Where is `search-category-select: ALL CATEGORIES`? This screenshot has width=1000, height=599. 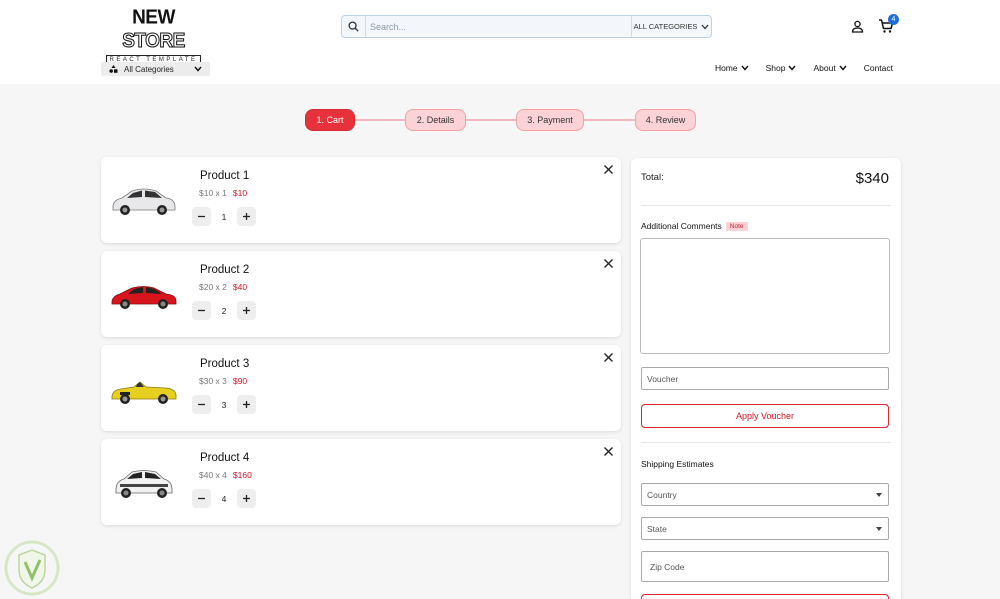
search-category-select: ALL CATEGORIES is located at coordinates (671, 26).